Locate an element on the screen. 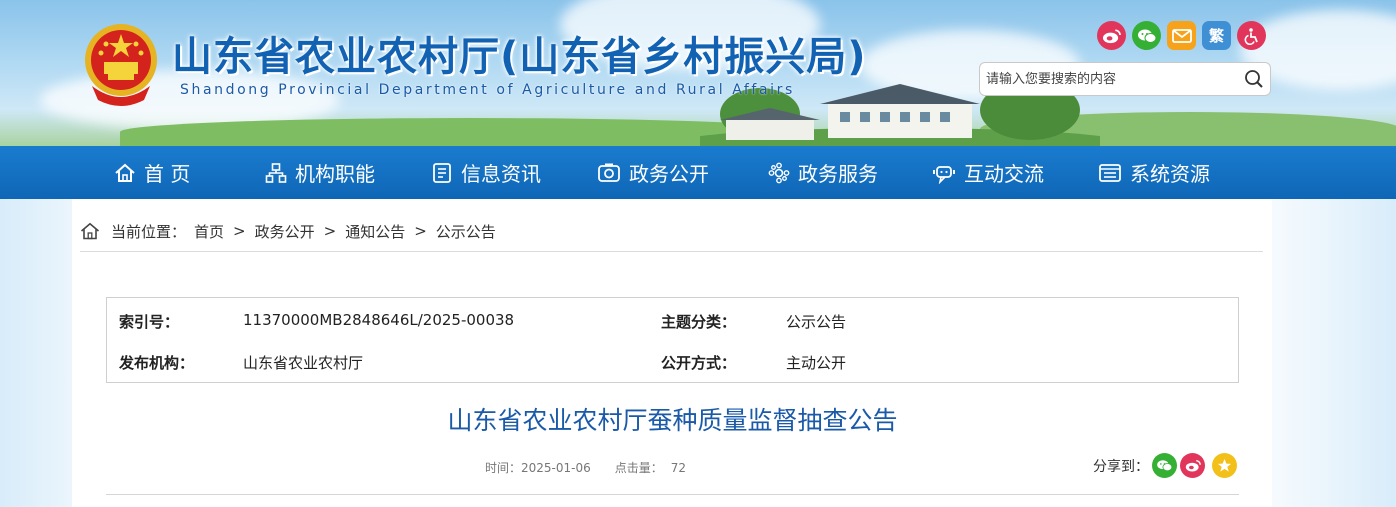  topic-category-label: 主题分类： is located at coordinates (699, 322).